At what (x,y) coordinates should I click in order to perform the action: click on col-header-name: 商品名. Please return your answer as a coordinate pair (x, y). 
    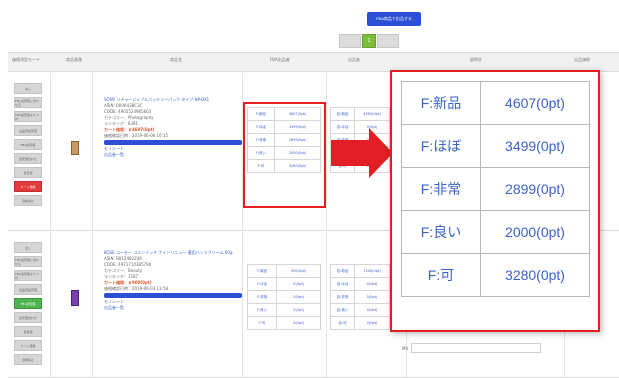
    Looking at the image, I should click on (176, 59).